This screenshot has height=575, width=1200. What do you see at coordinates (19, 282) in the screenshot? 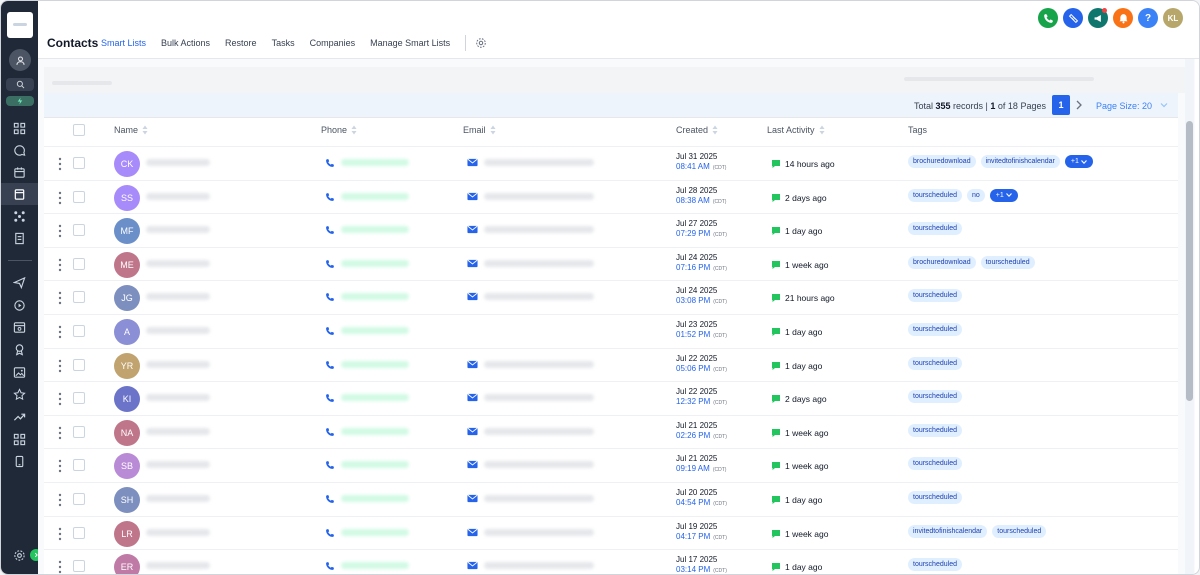
I see `sidebar-item-marketing` at bounding box center [19, 282].